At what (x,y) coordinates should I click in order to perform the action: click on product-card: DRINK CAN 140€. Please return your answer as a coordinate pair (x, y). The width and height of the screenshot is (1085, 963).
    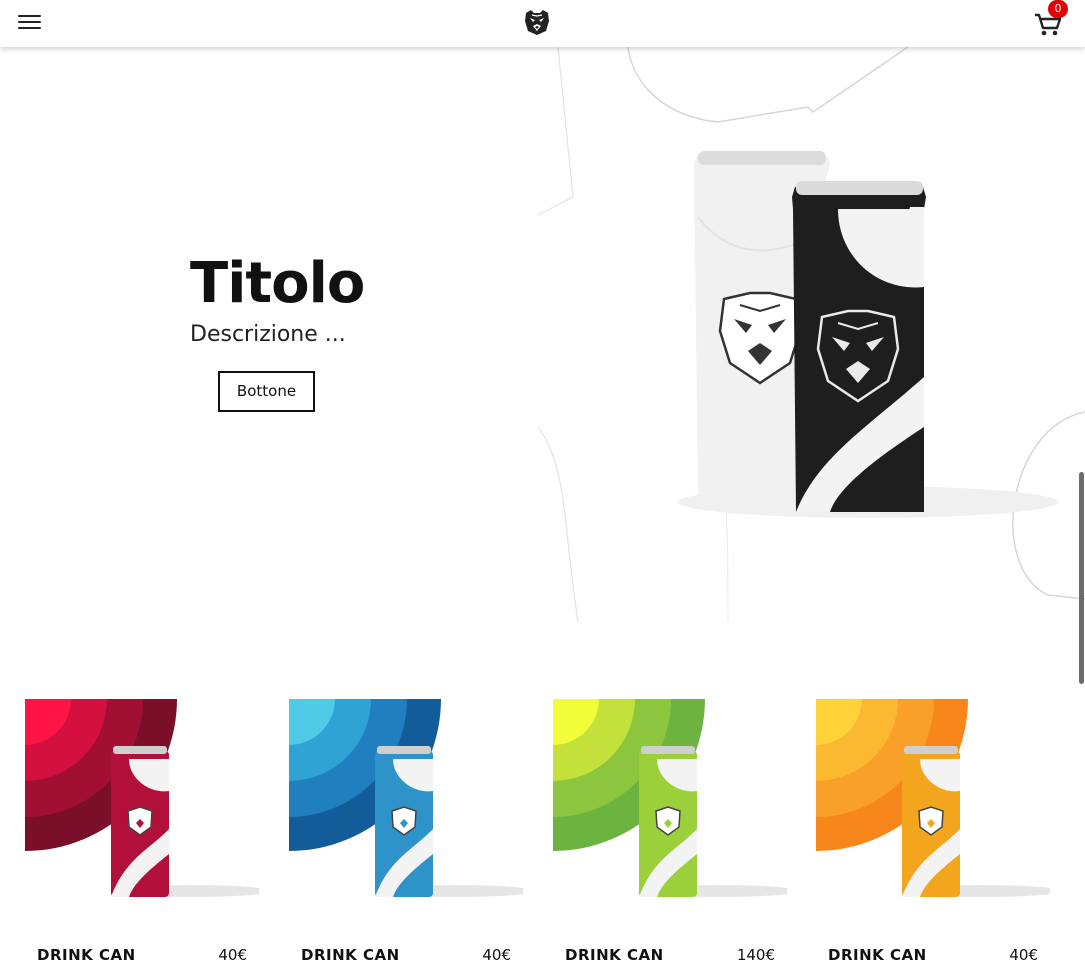
    Looking at the image, I should click on (675, 831).